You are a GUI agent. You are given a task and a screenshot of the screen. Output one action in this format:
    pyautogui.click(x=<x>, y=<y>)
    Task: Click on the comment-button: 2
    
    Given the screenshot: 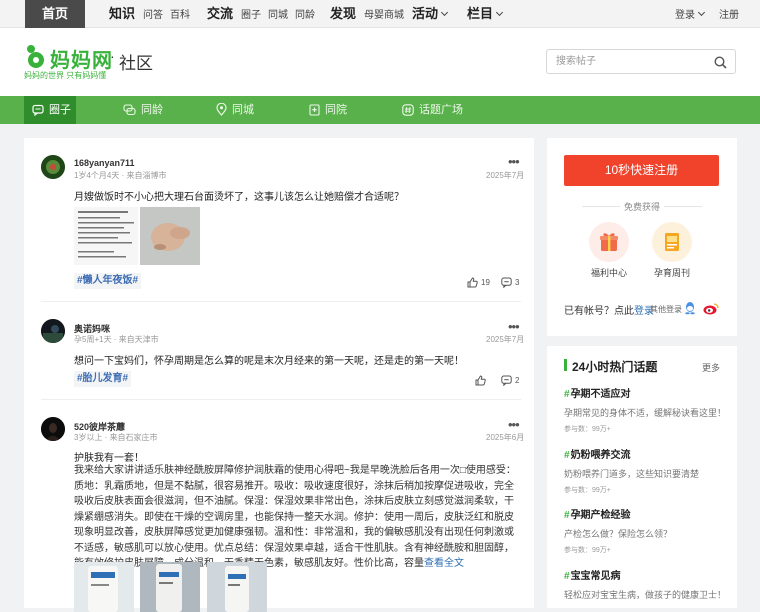 What is the action you would take?
    pyautogui.click(x=510, y=379)
    